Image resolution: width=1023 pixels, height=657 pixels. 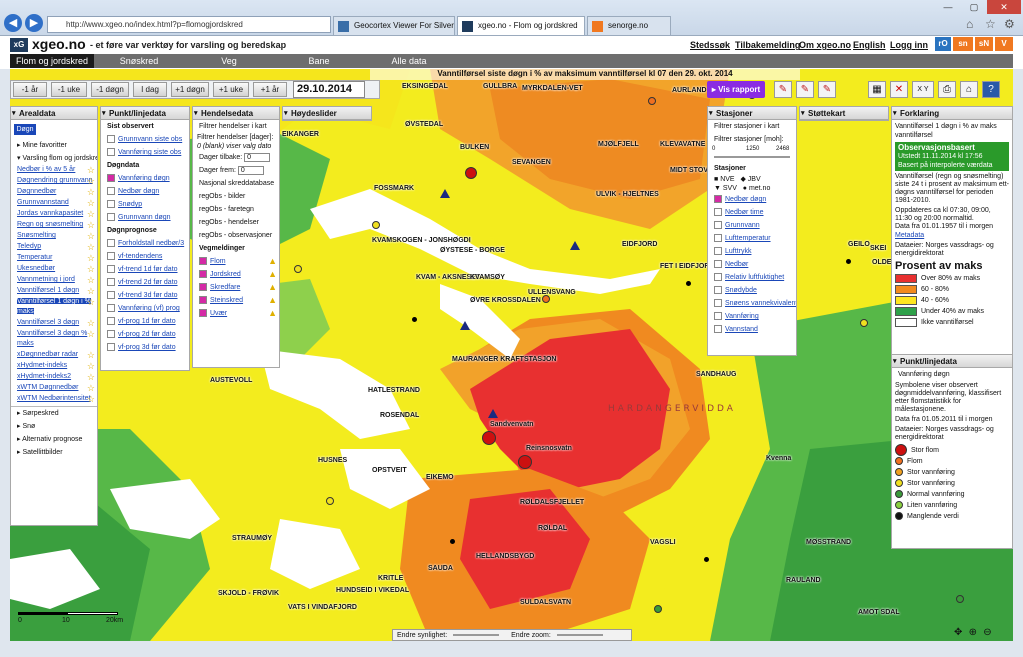 What do you see at coordinates (767, 45) in the screenshot?
I see `link-tilbakemelding: Tilbakemelding` at bounding box center [767, 45].